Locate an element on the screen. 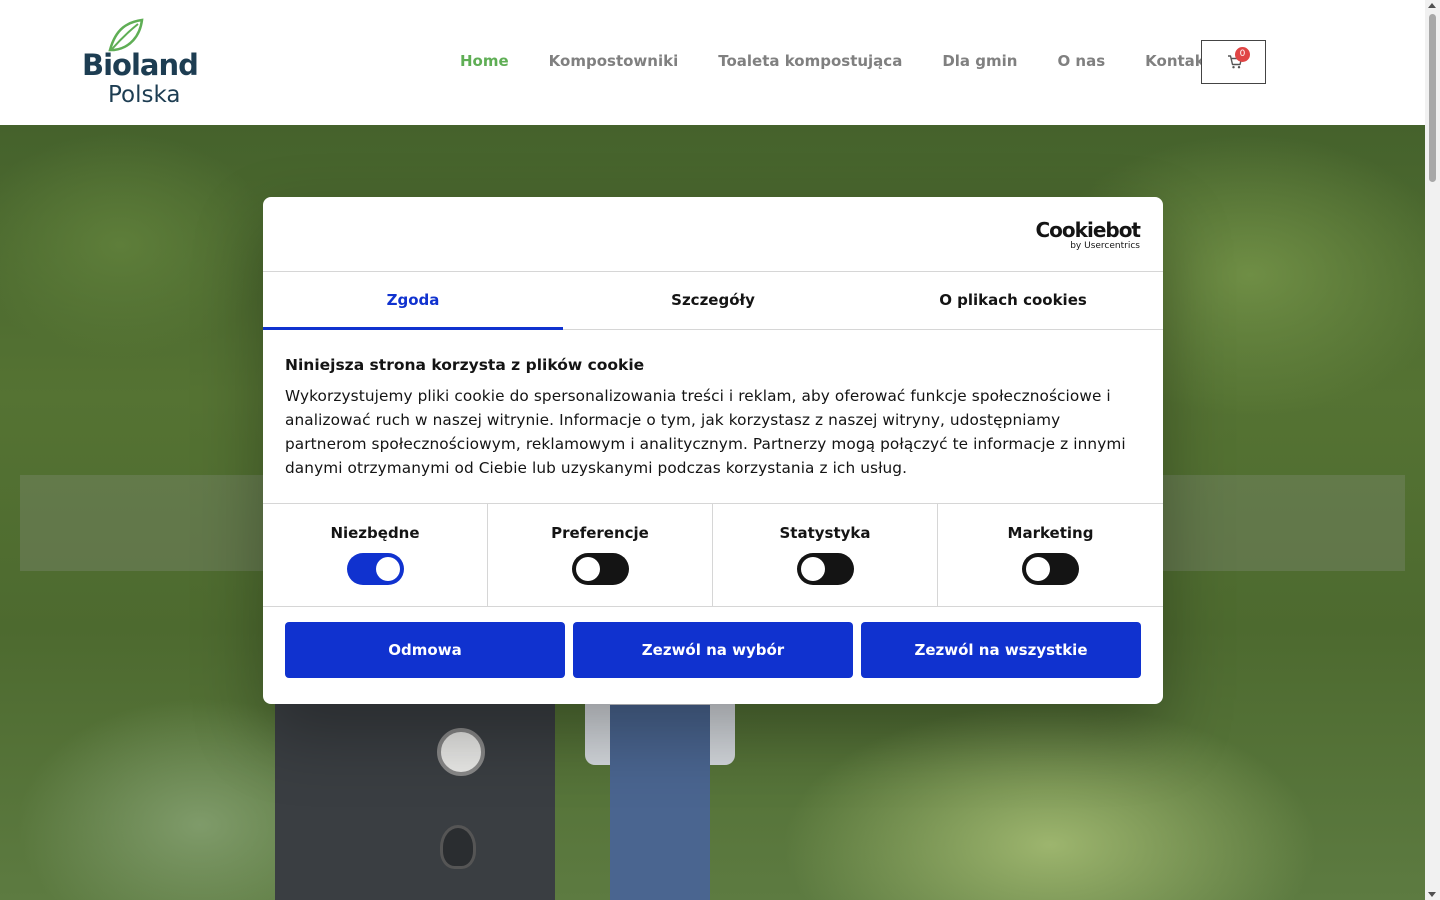  tab-o-plikach-cookies: O plikach cookies is located at coordinates (1013, 300).